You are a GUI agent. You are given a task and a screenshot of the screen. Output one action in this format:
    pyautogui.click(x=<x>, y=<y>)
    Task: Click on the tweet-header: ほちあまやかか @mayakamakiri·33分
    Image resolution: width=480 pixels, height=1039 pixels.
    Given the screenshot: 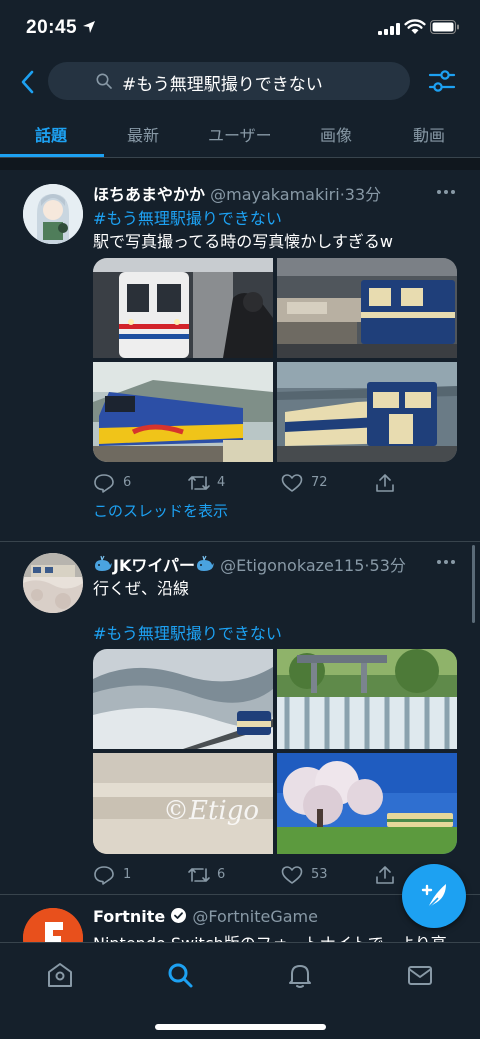 What is the action you would take?
    pyautogui.click(x=237, y=194)
    